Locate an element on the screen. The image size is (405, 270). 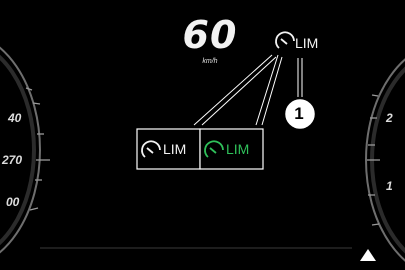
lim-label-green: LIM is located at coordinates (238, 149).